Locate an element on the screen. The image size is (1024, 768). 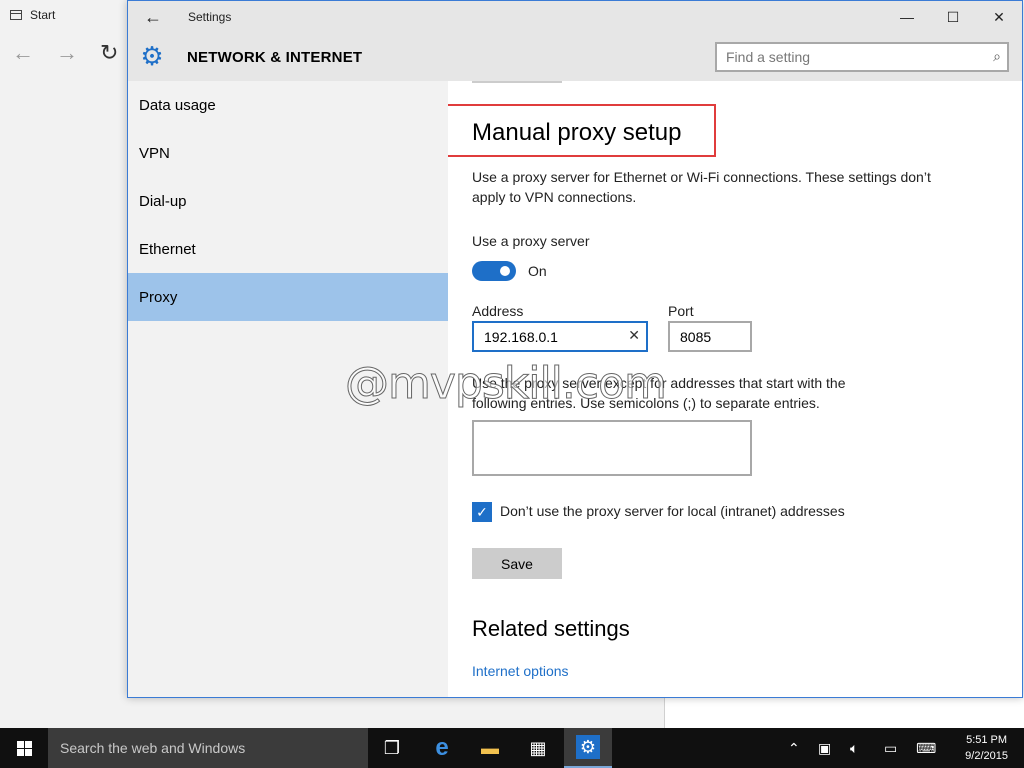
port-label: Port is located at coordinates (681, 311).